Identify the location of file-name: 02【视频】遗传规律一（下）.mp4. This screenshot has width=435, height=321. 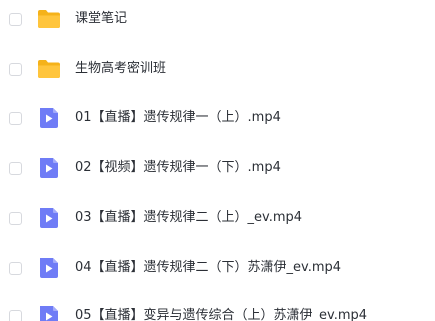
(178, 168).